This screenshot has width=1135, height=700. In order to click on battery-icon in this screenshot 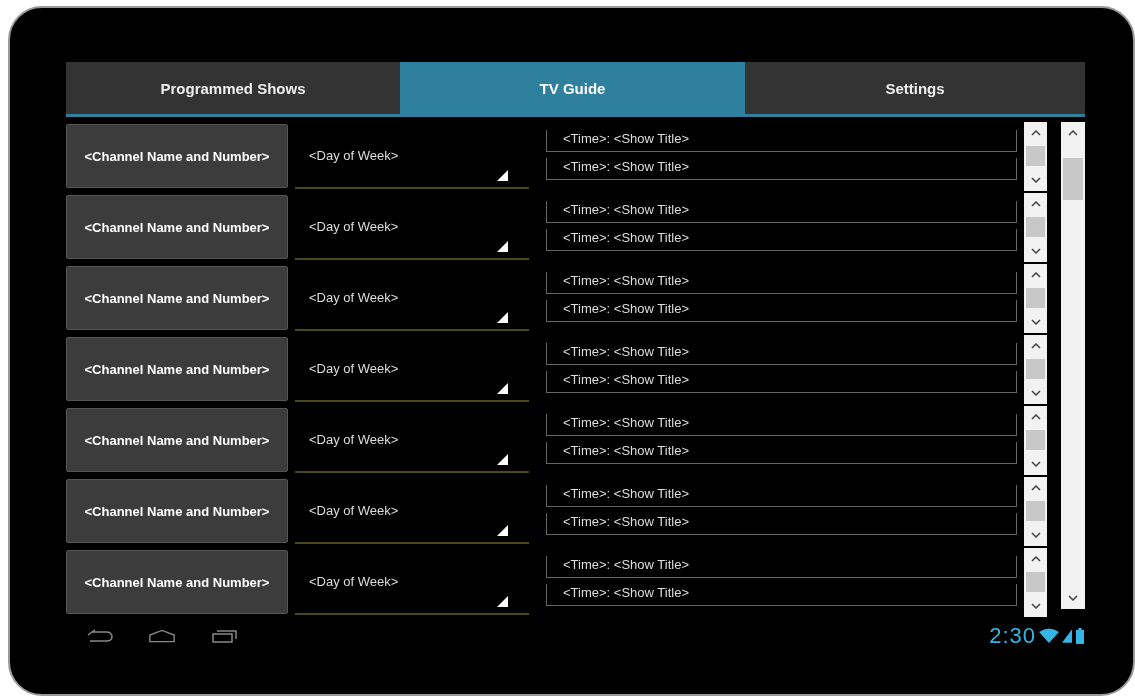, I will do `click(1080, 636)`.